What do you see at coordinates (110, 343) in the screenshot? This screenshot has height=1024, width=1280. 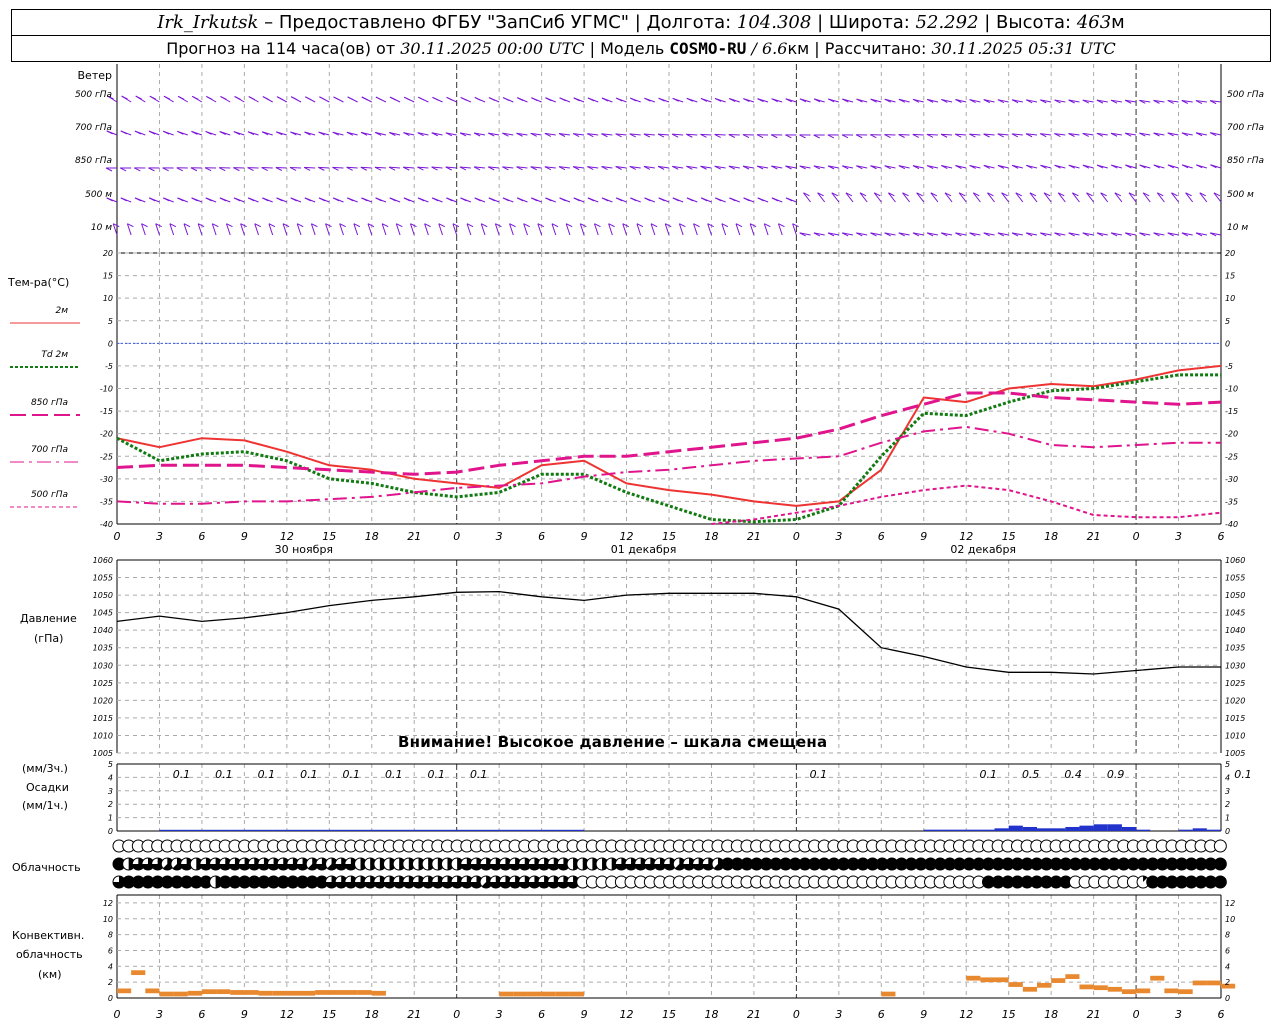 I see `y-tick-left: 0` at bounding box center [110, 343].